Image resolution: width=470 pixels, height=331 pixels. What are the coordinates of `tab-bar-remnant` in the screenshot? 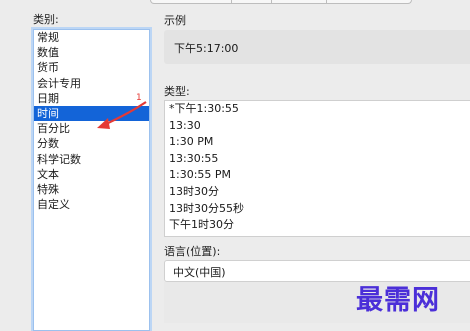 It's located at (281, 2).